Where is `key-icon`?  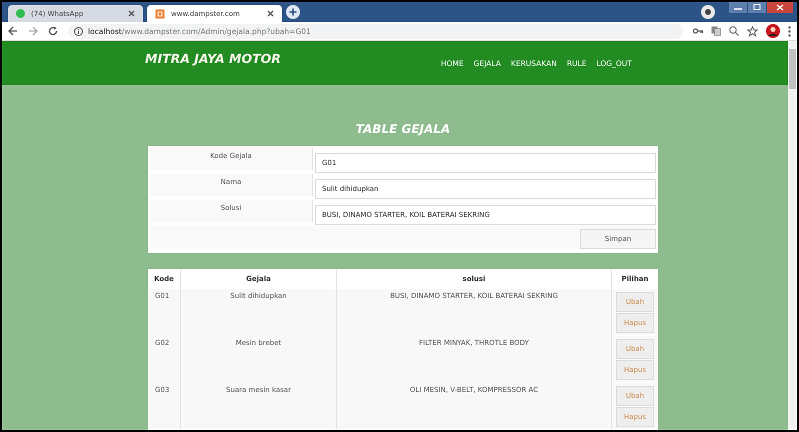
key-icon is located at coordinates (698, 31).